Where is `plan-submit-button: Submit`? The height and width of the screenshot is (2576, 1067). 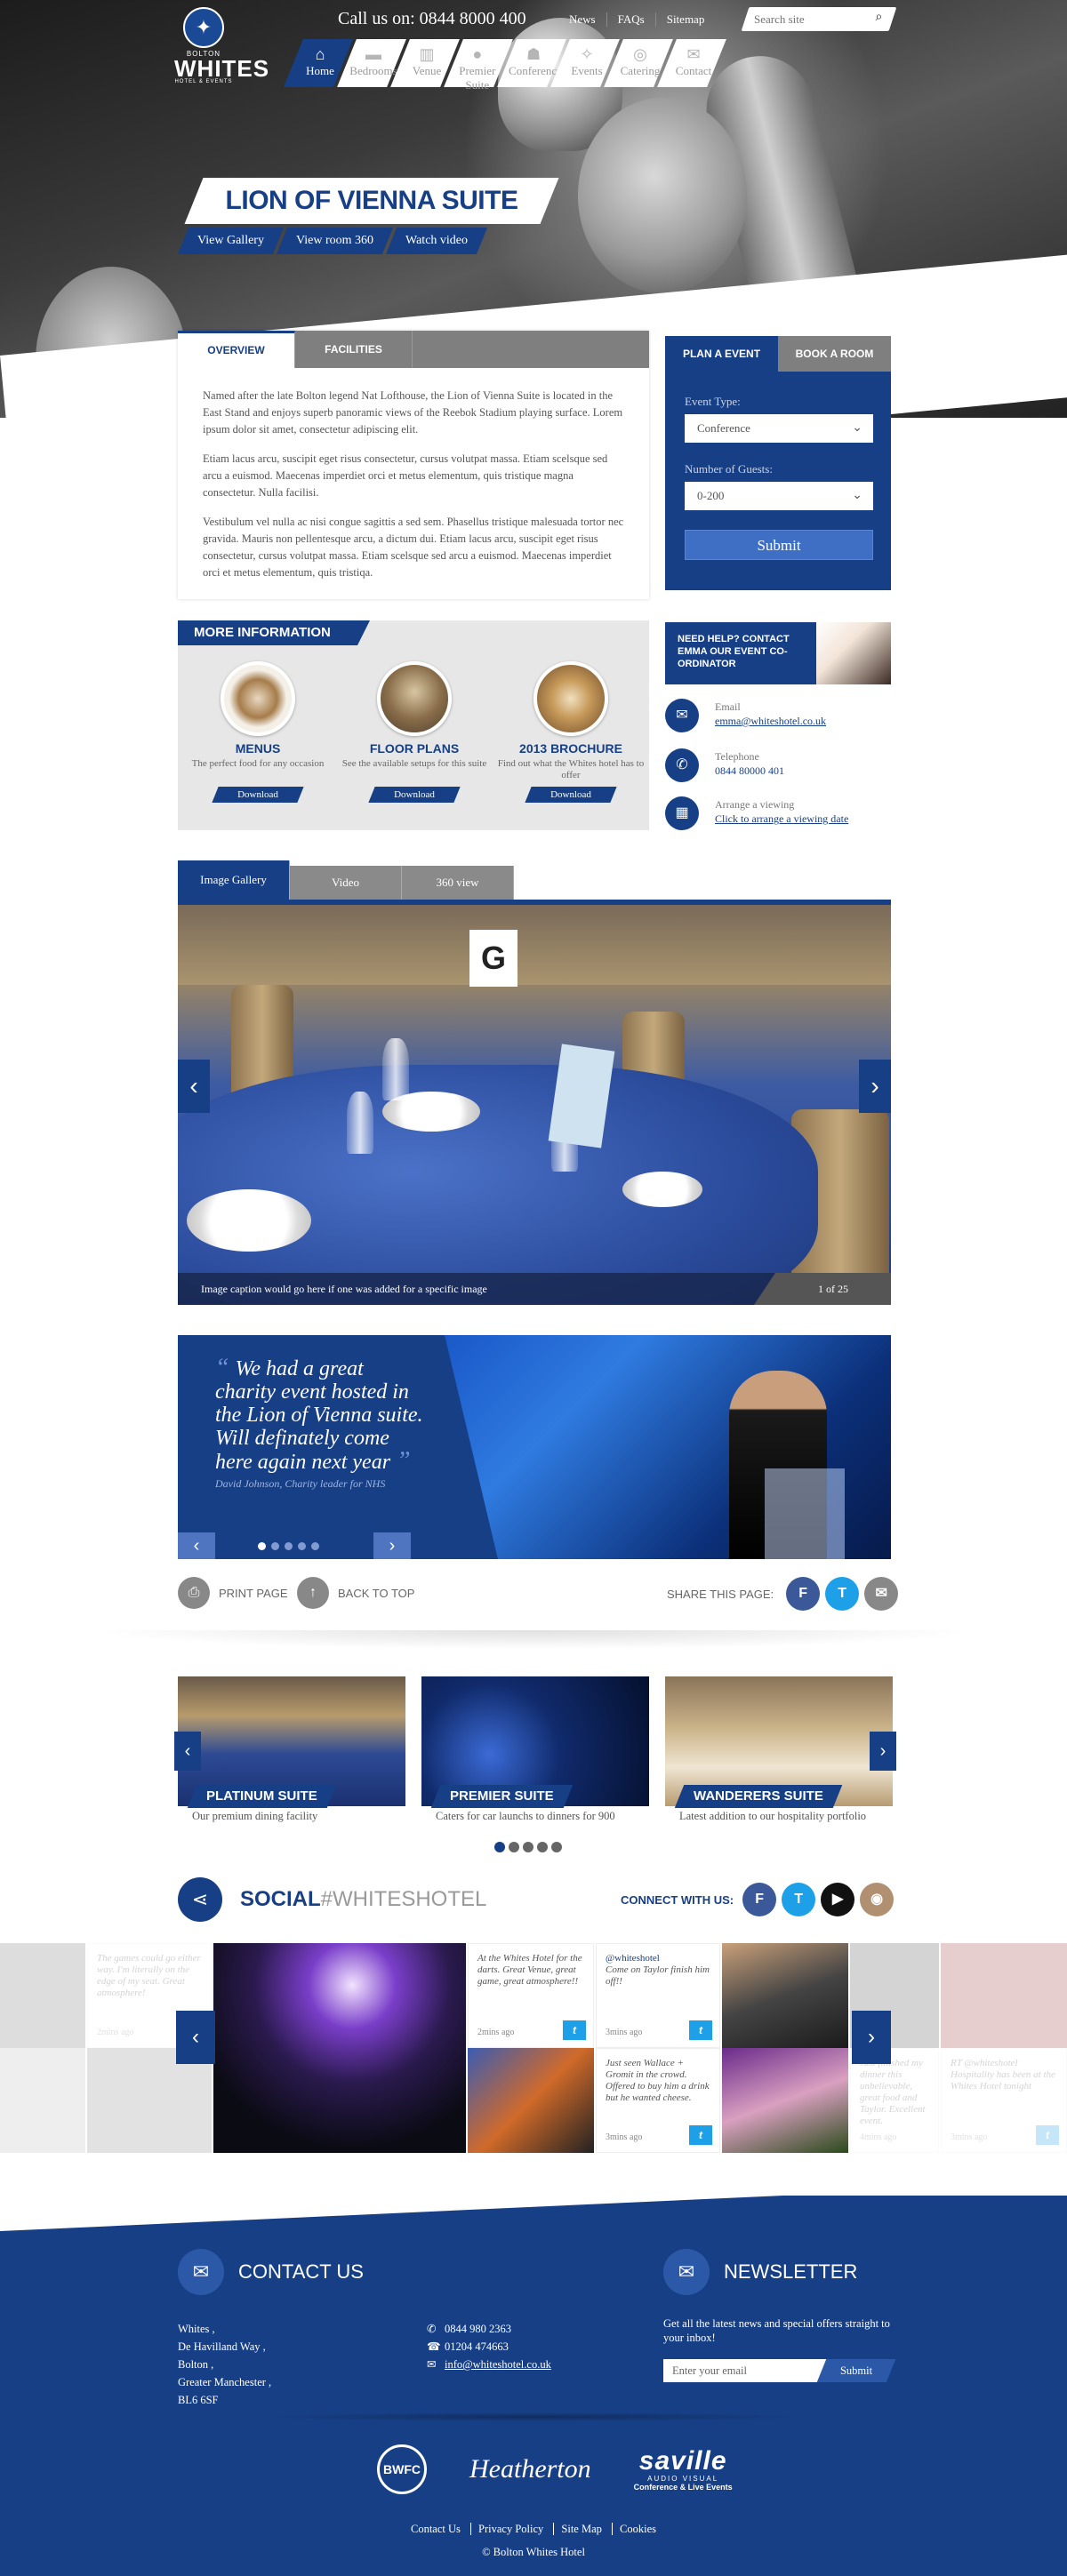 plan-submit-button: Submit is located at coordinates (779, 545).